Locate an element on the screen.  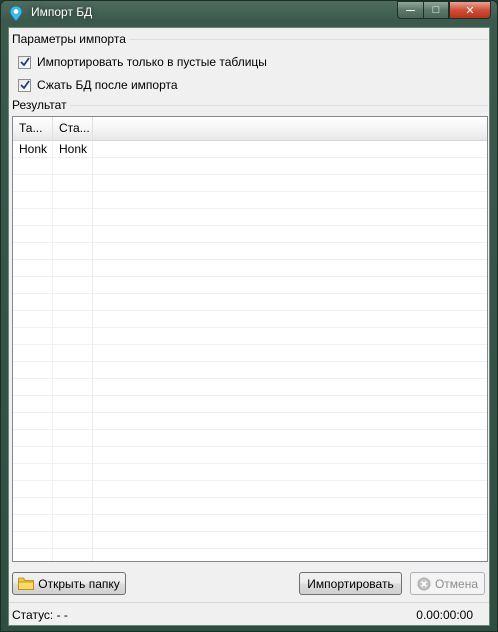
status-text: Статус: - - is located at coordinates (40, 615).